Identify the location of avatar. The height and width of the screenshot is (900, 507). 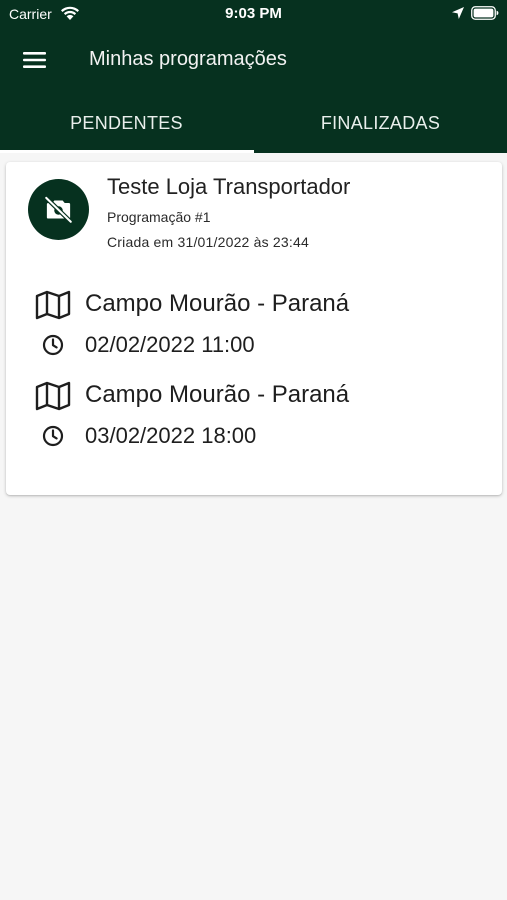
(58, 209).